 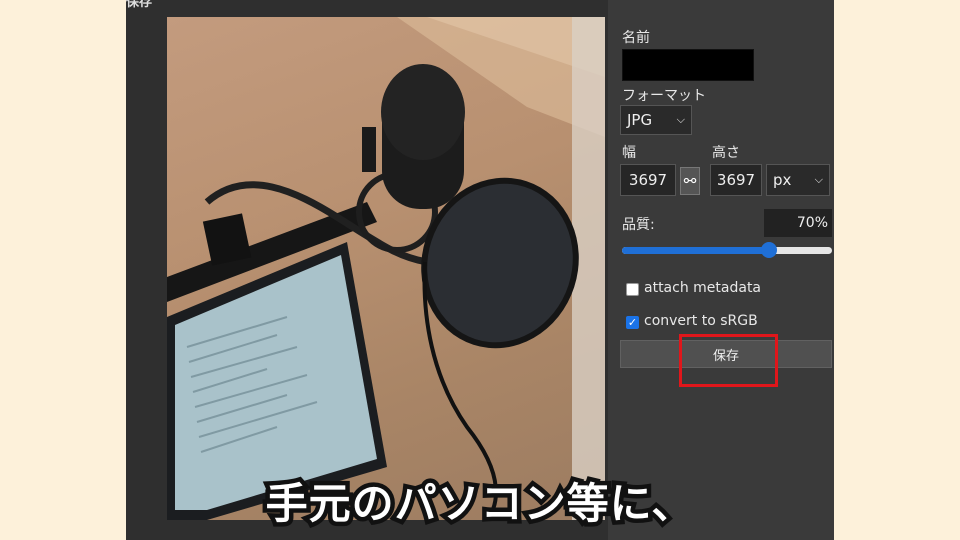 I want to click on attach-metadata-label: attach metadata, so click(x=703, y=288).